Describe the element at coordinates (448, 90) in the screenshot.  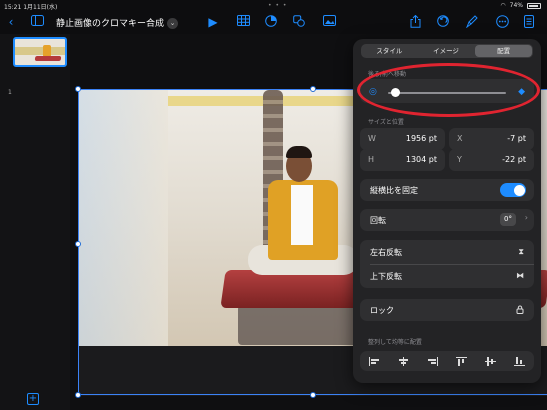
I see `annotation-circle` at that location.